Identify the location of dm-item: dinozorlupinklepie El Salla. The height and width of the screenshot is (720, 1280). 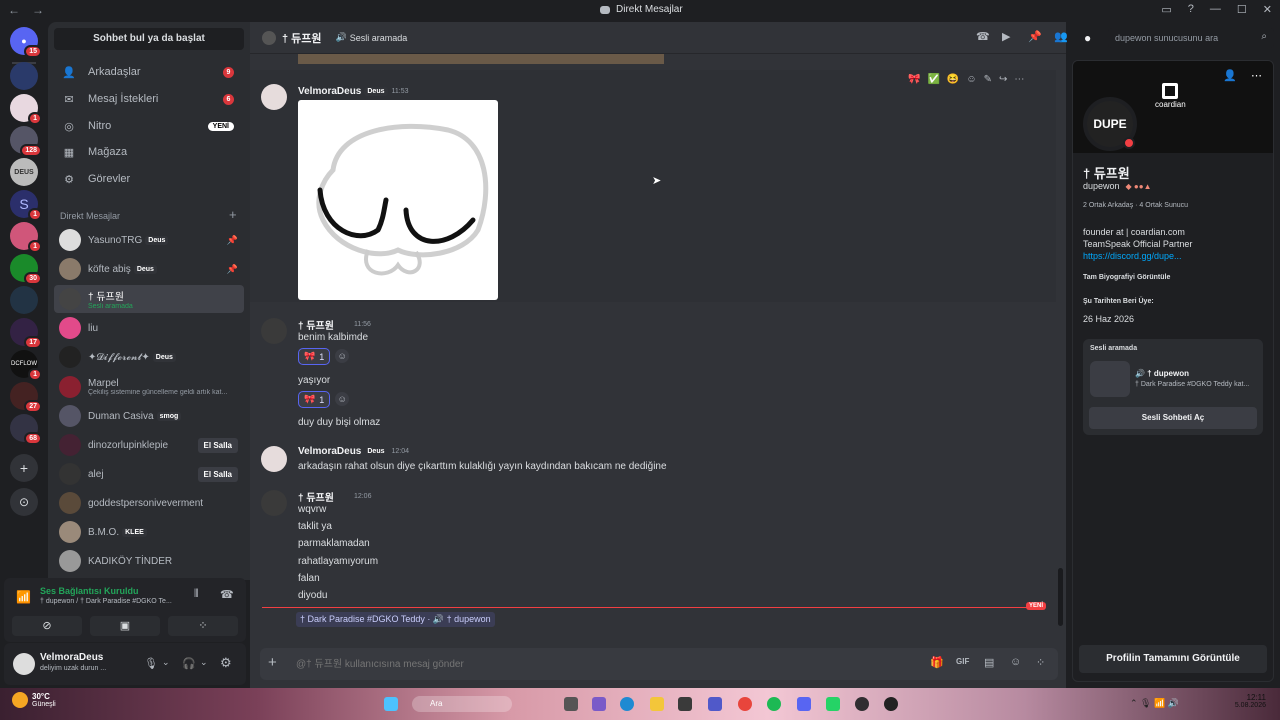
(149, 445).